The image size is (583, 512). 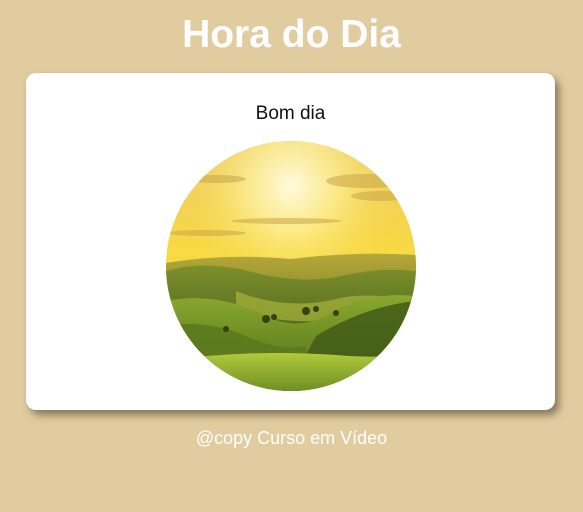 What do you see at coordinates (291, 34) in the screenshot?
I see `page-title: Hora do Dia` at bounding box center [291, 34].